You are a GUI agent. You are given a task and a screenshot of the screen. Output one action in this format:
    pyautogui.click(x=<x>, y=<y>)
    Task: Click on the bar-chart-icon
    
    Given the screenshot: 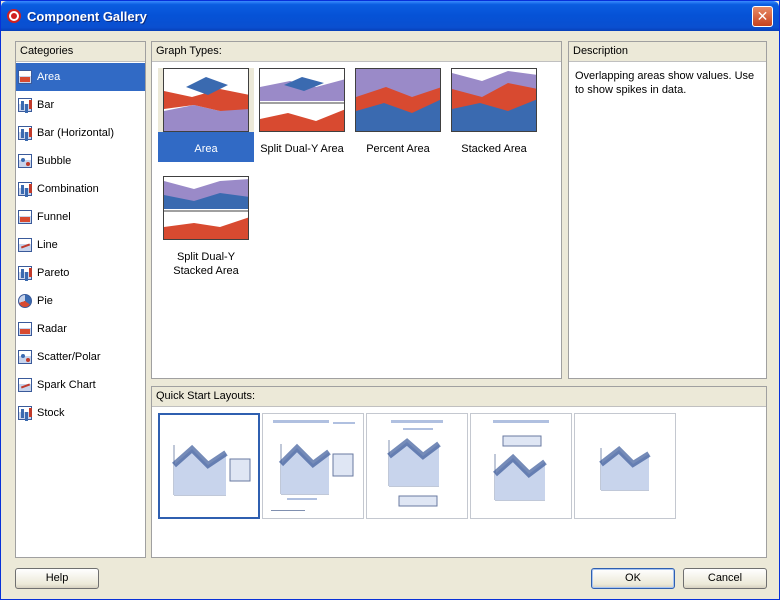 What is the action you would take?
    pyautogui.click(x=25, y=105)
    